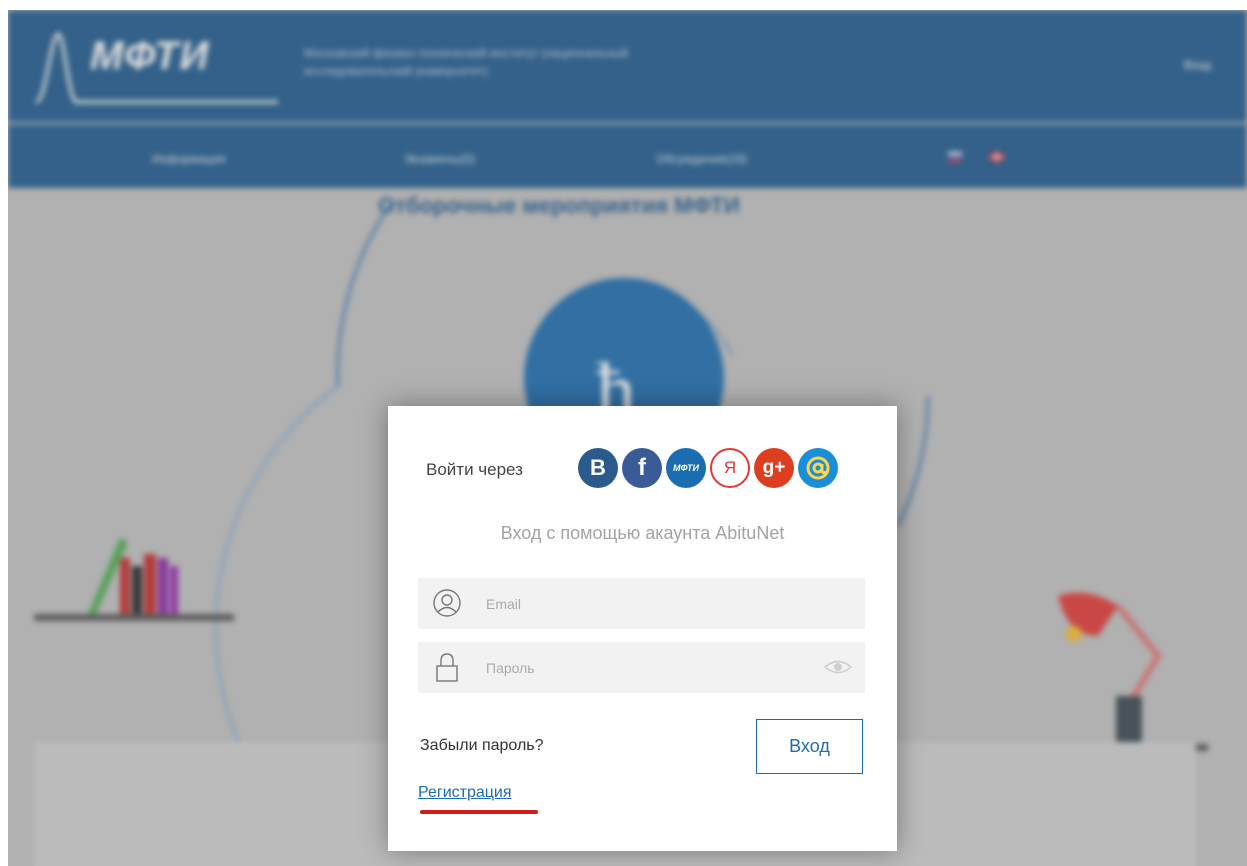 Image resolution: width=1247 pixels, height=866 pixels. I want to click on email-input, so click(646, 603).